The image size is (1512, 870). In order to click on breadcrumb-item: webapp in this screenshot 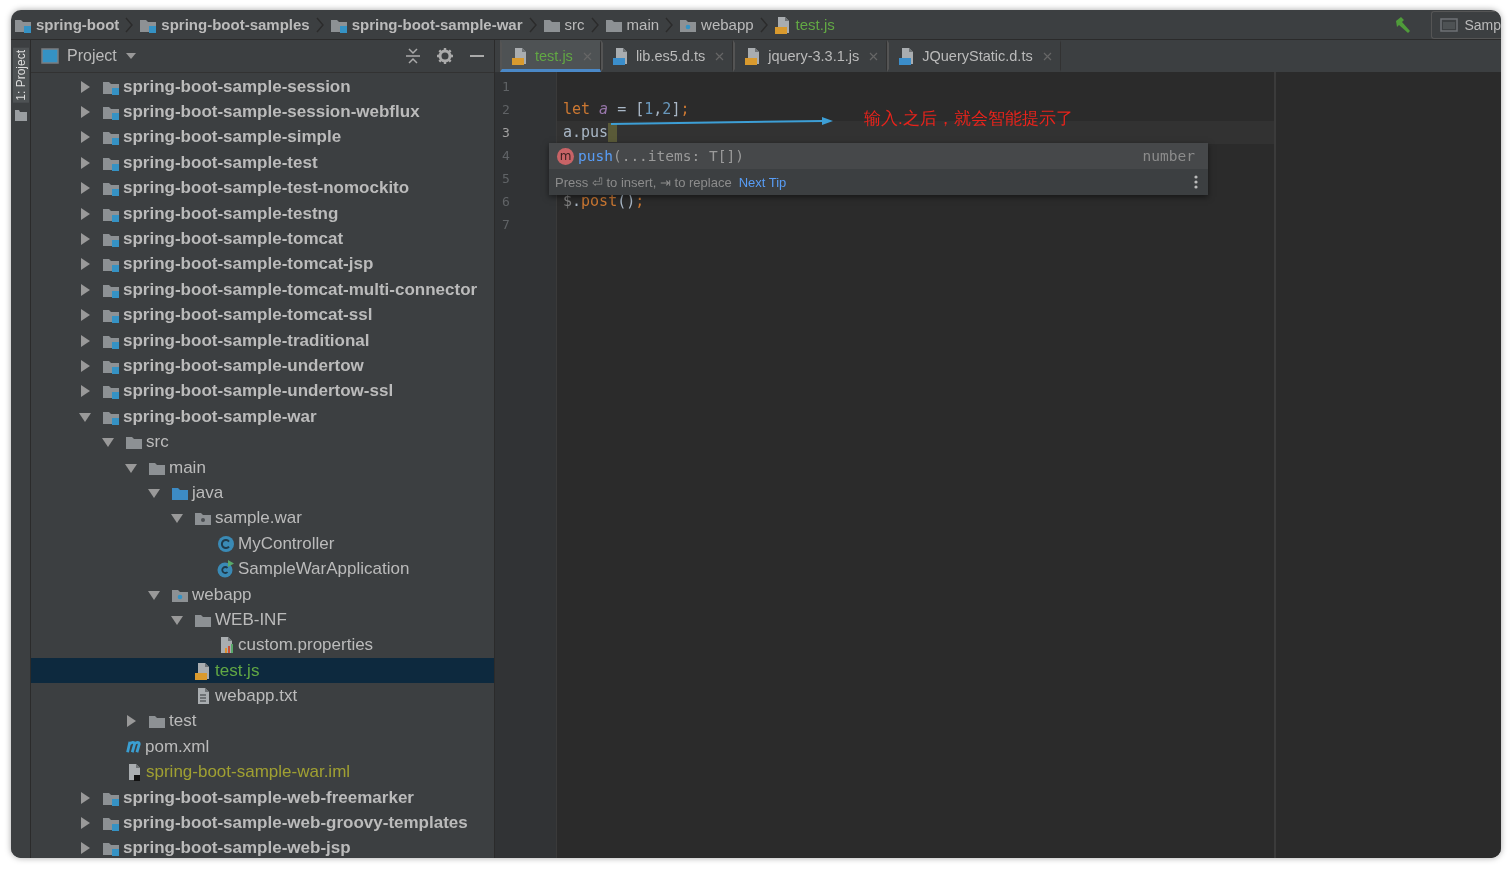, I will do `click(727, 24)`.